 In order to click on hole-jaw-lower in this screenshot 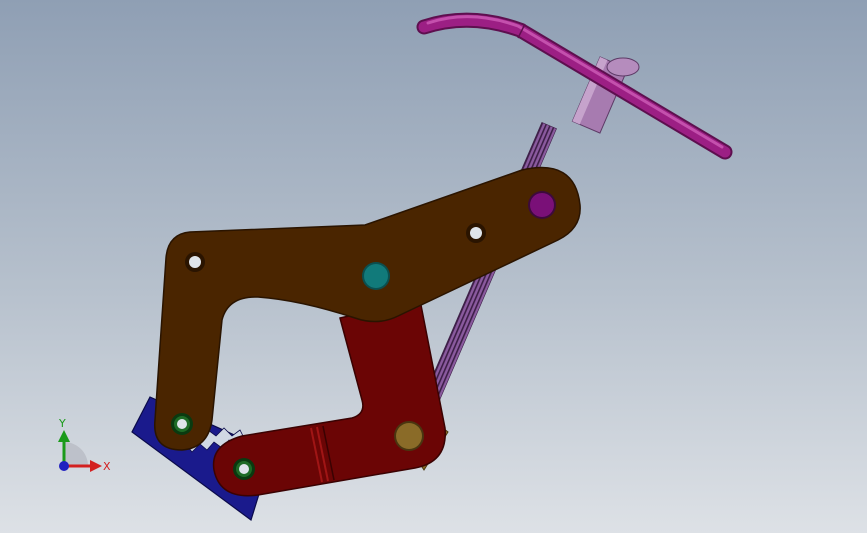, I will do `click(244, 469)`.